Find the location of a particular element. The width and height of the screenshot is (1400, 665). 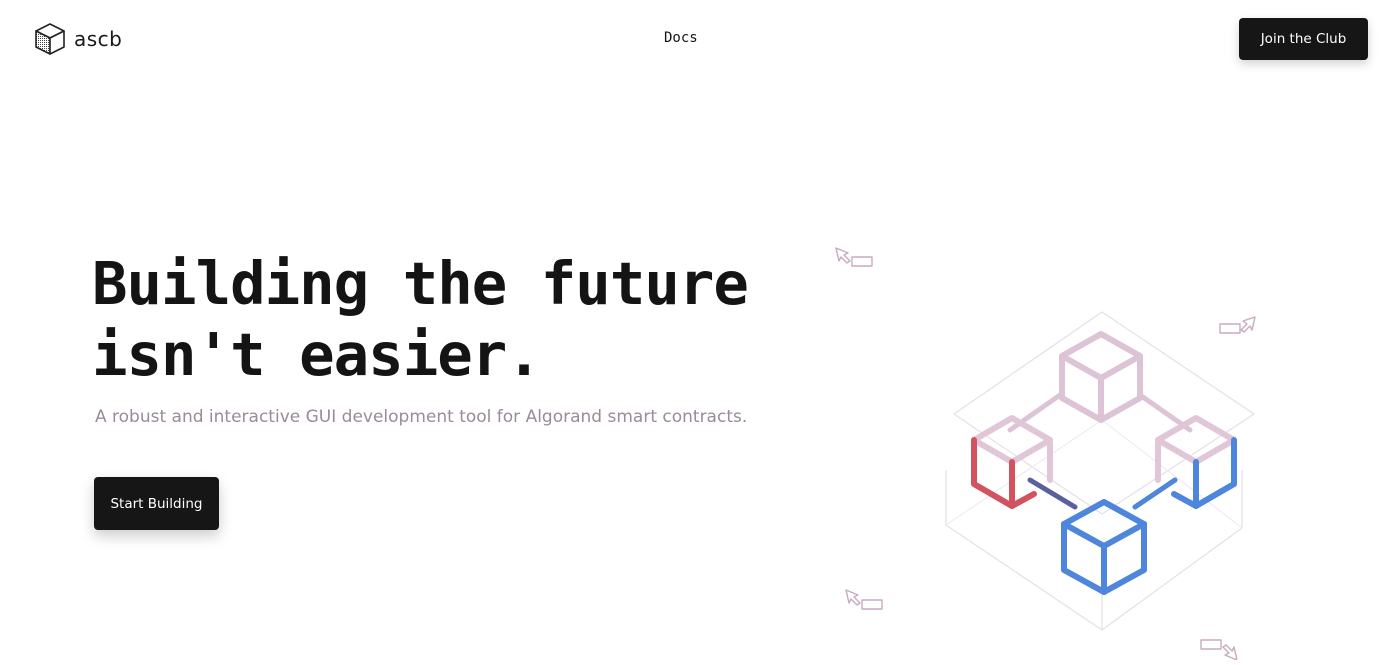

logo: ascb is located at coordinates (78, 39).